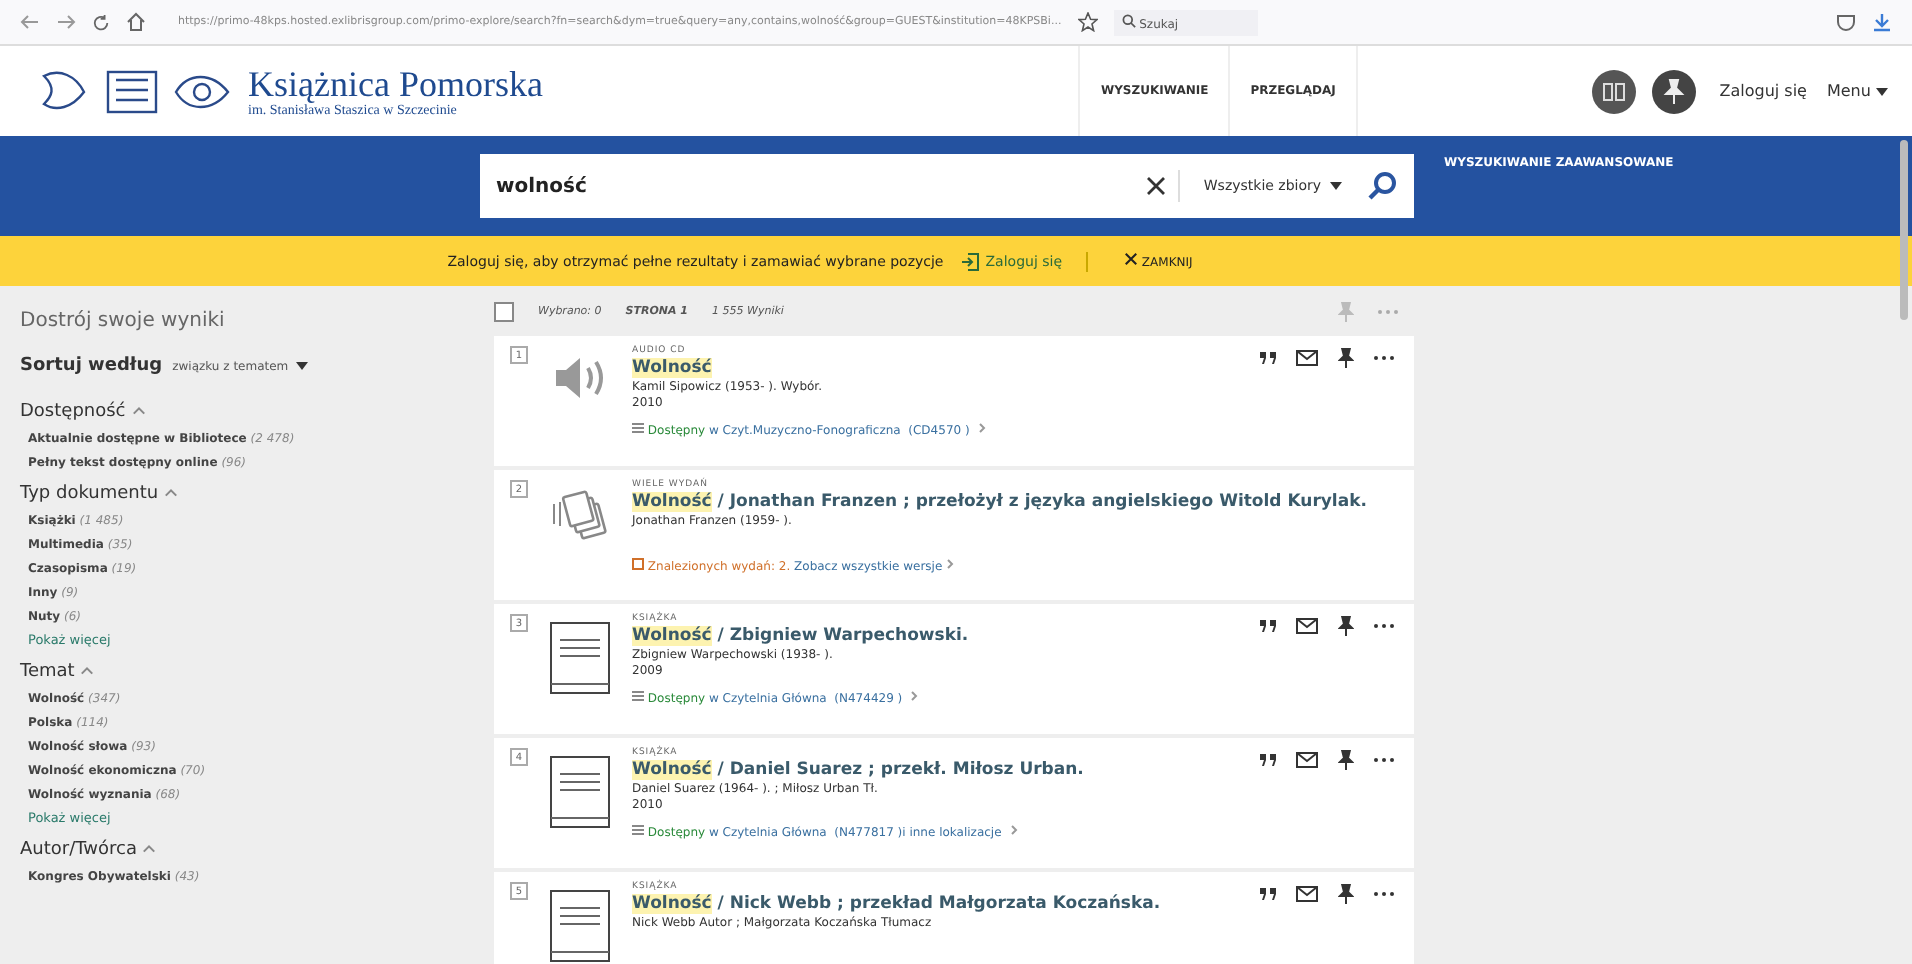 Image resolution: width=1912 pixels, height=964 pixels. What do you see at coordinates (1155, 186) in the screenshot?
I see `clear-icon` at bounding box center [1155, 186].